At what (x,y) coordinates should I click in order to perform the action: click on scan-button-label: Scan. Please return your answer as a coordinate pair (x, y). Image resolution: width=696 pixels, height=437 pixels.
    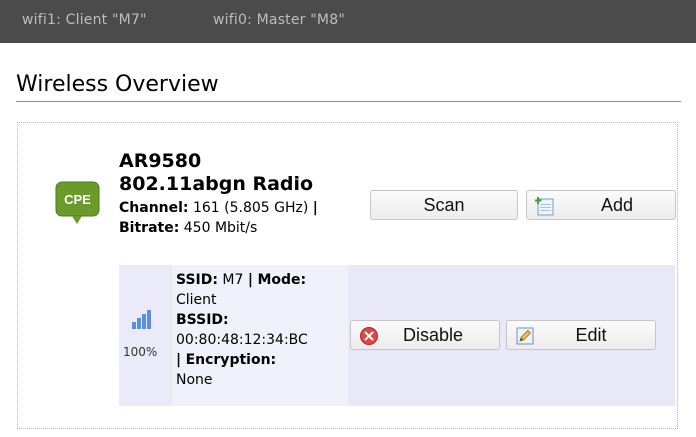
    Looking at the image, I should click on (444, 204).